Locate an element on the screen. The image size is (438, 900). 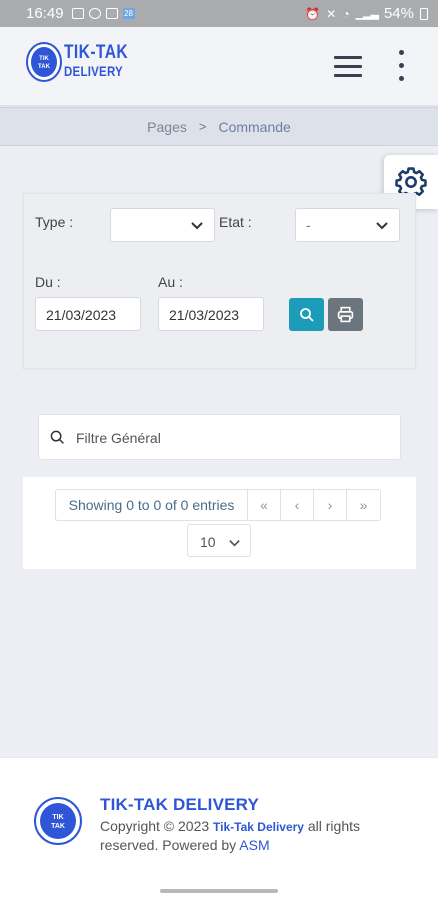
messenger-icon is located at coordinates (94, 13).